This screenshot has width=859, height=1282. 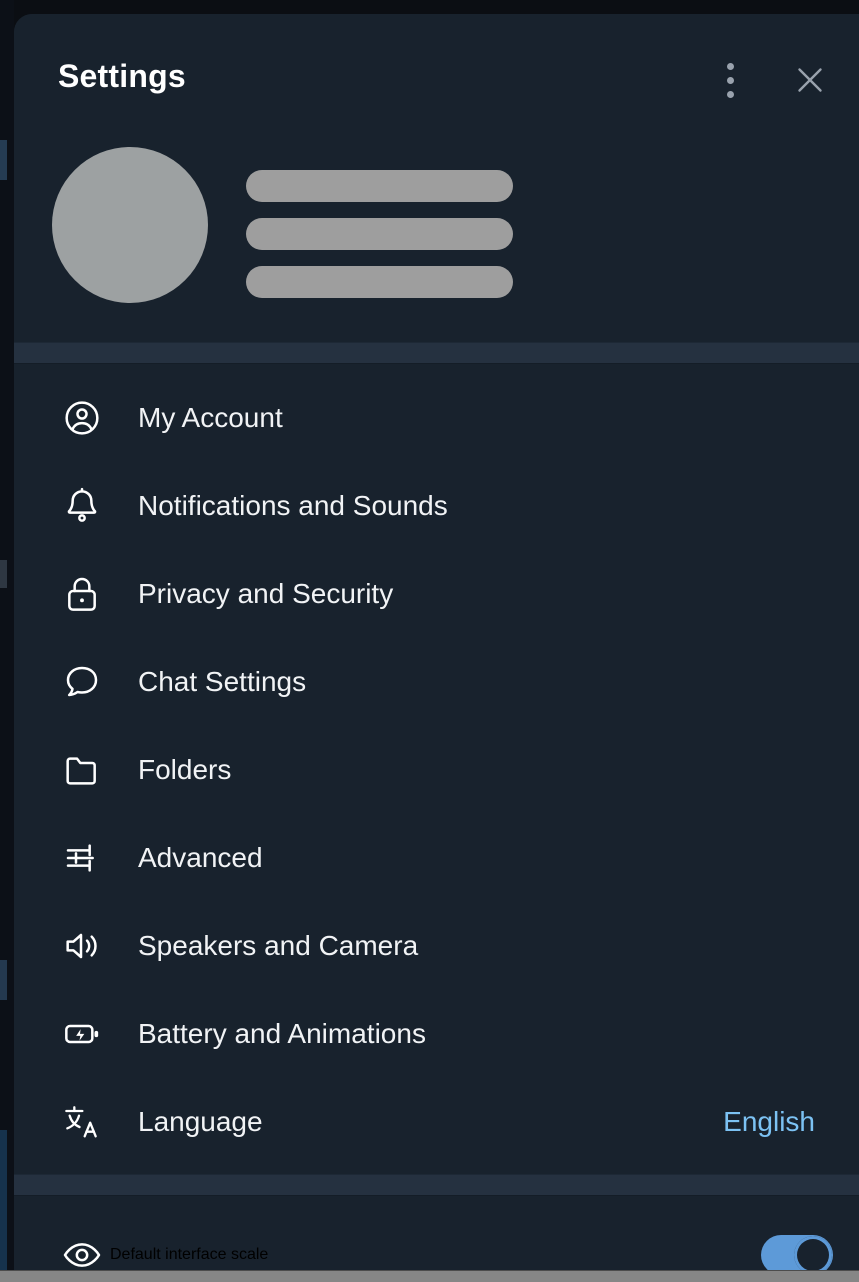 I want to click on dialog-header: Settings, so click(x=436, y=72).